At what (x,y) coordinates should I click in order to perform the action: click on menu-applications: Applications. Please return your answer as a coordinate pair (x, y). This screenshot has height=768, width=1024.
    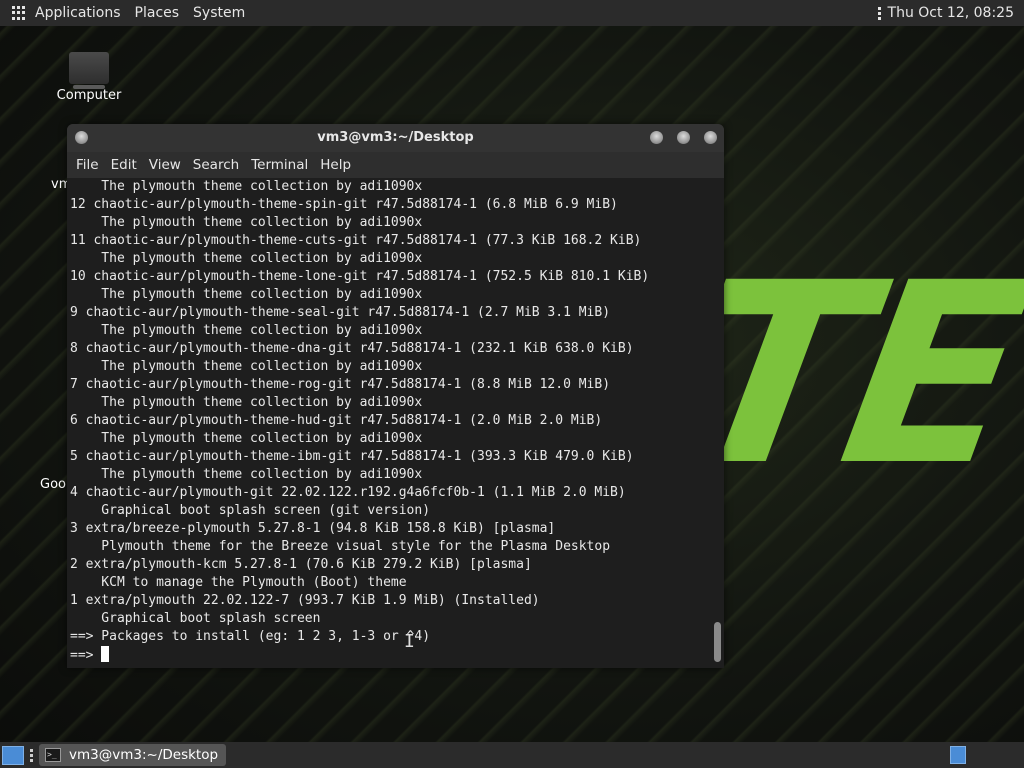
    Looking at the image, I should click on (78, 13).